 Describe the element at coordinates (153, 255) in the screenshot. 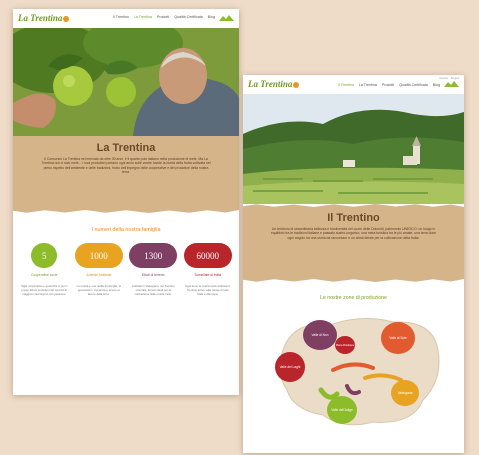

I see `stat-circle: 1300` at that location.